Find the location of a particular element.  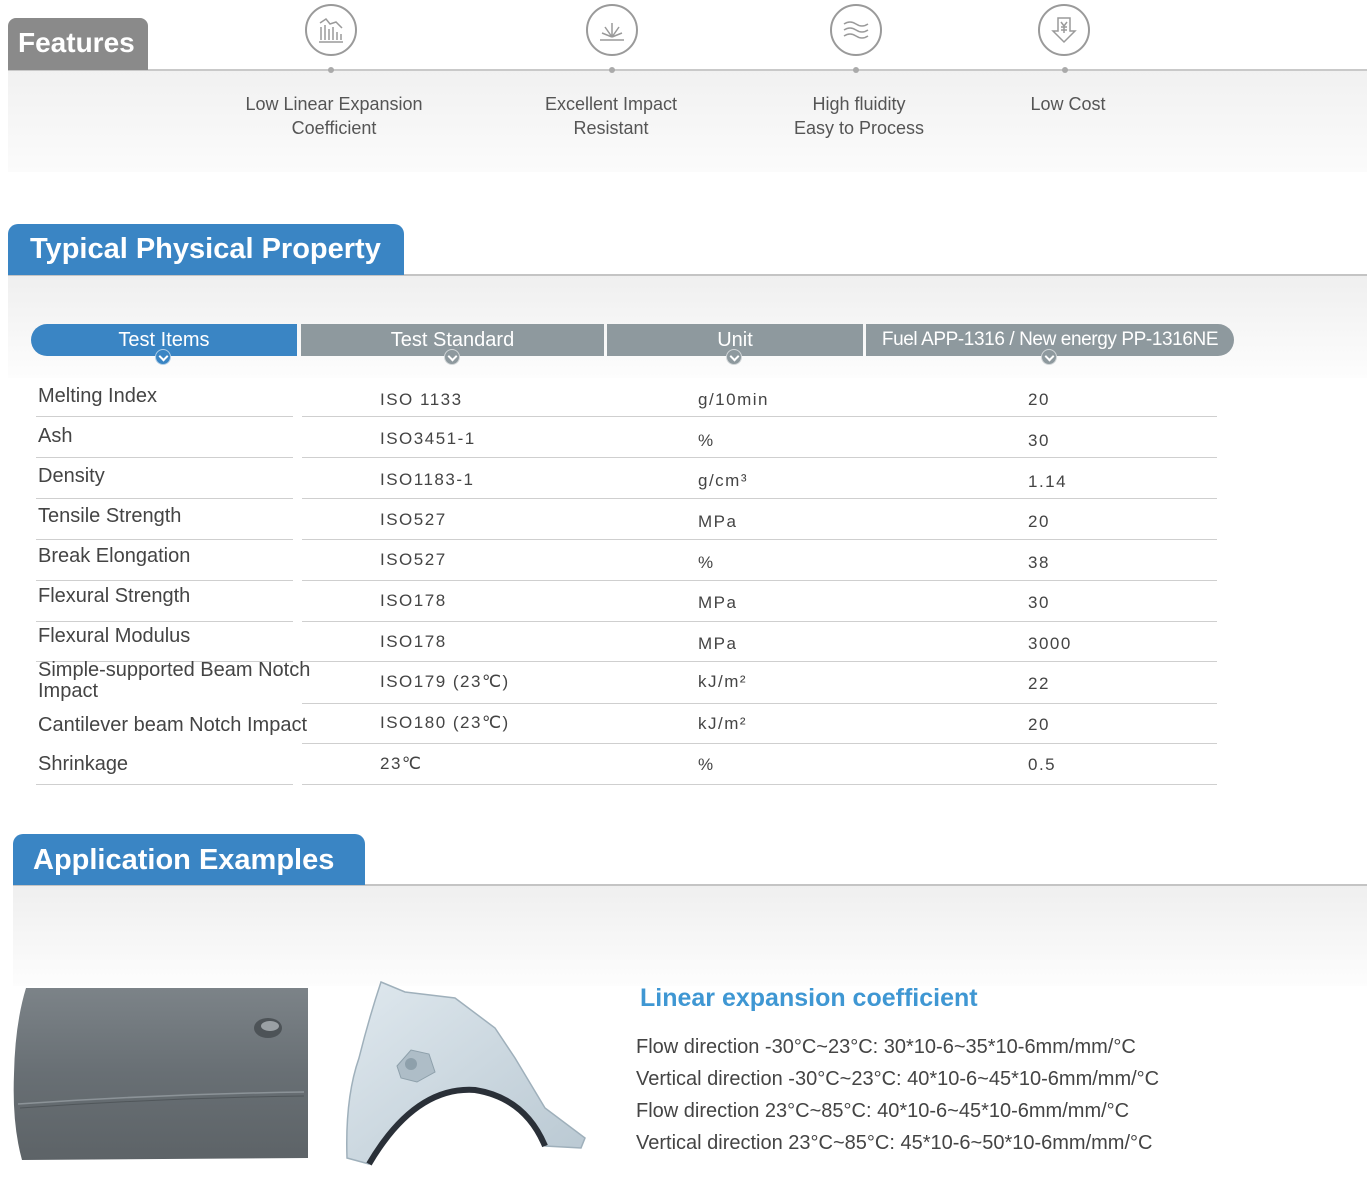

row-item: Density is located at coordinates (71, 476).